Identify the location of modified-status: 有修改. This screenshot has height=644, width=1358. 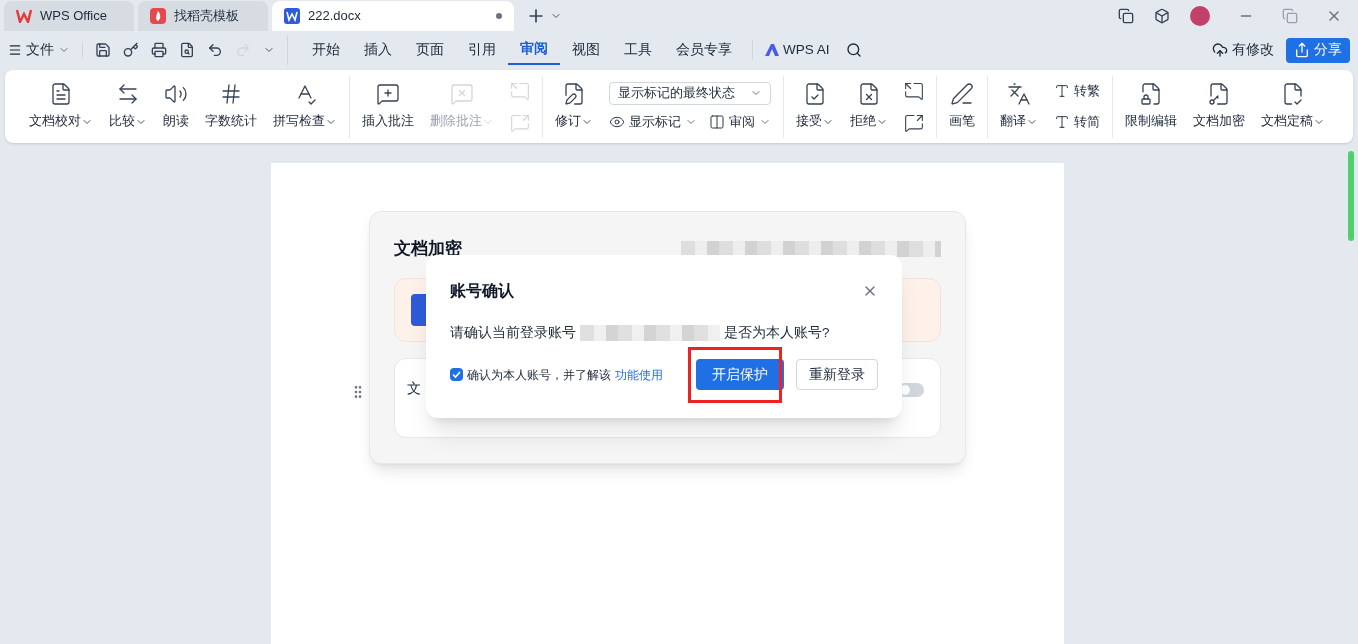
(1243, 50).